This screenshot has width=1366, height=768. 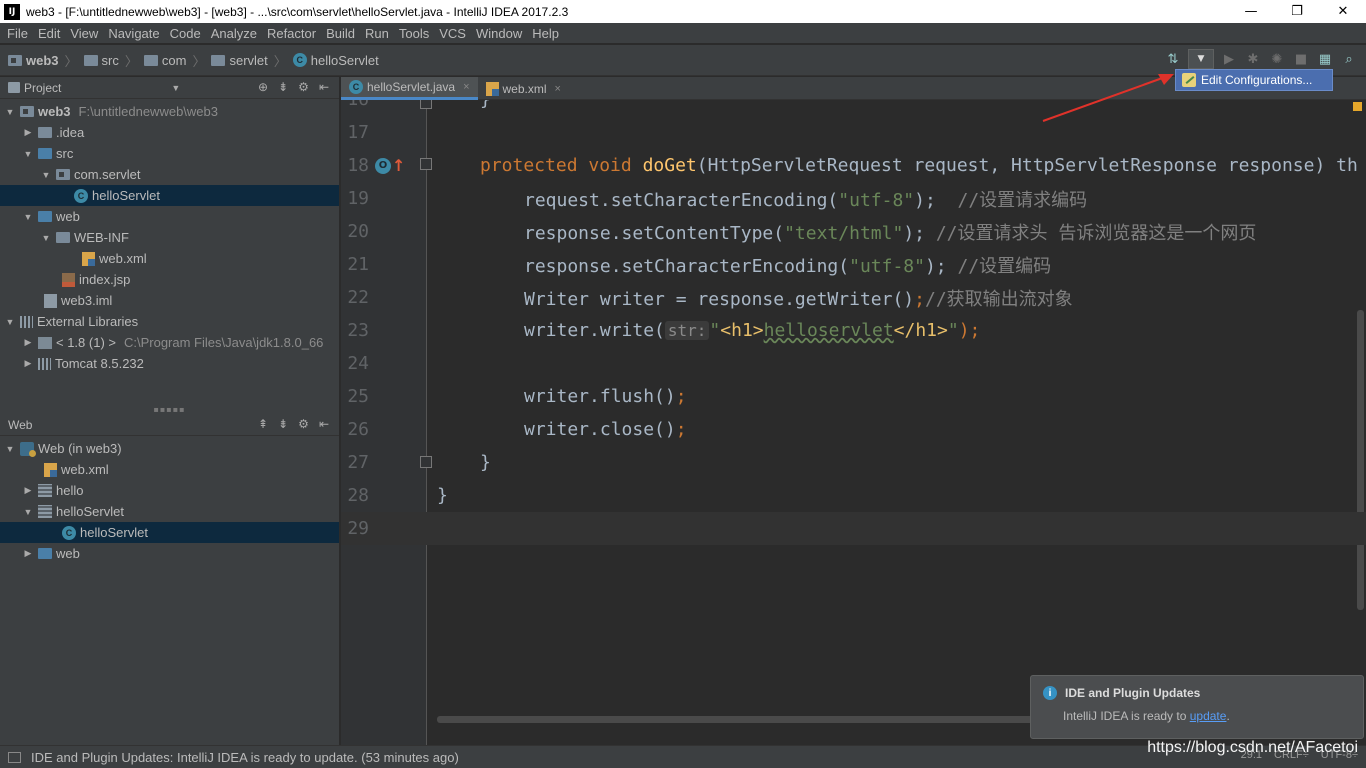 What do you see at coordinates (383, 165) in the screenshot?
I see `override-icon: O` at bounding box center [383, 165].